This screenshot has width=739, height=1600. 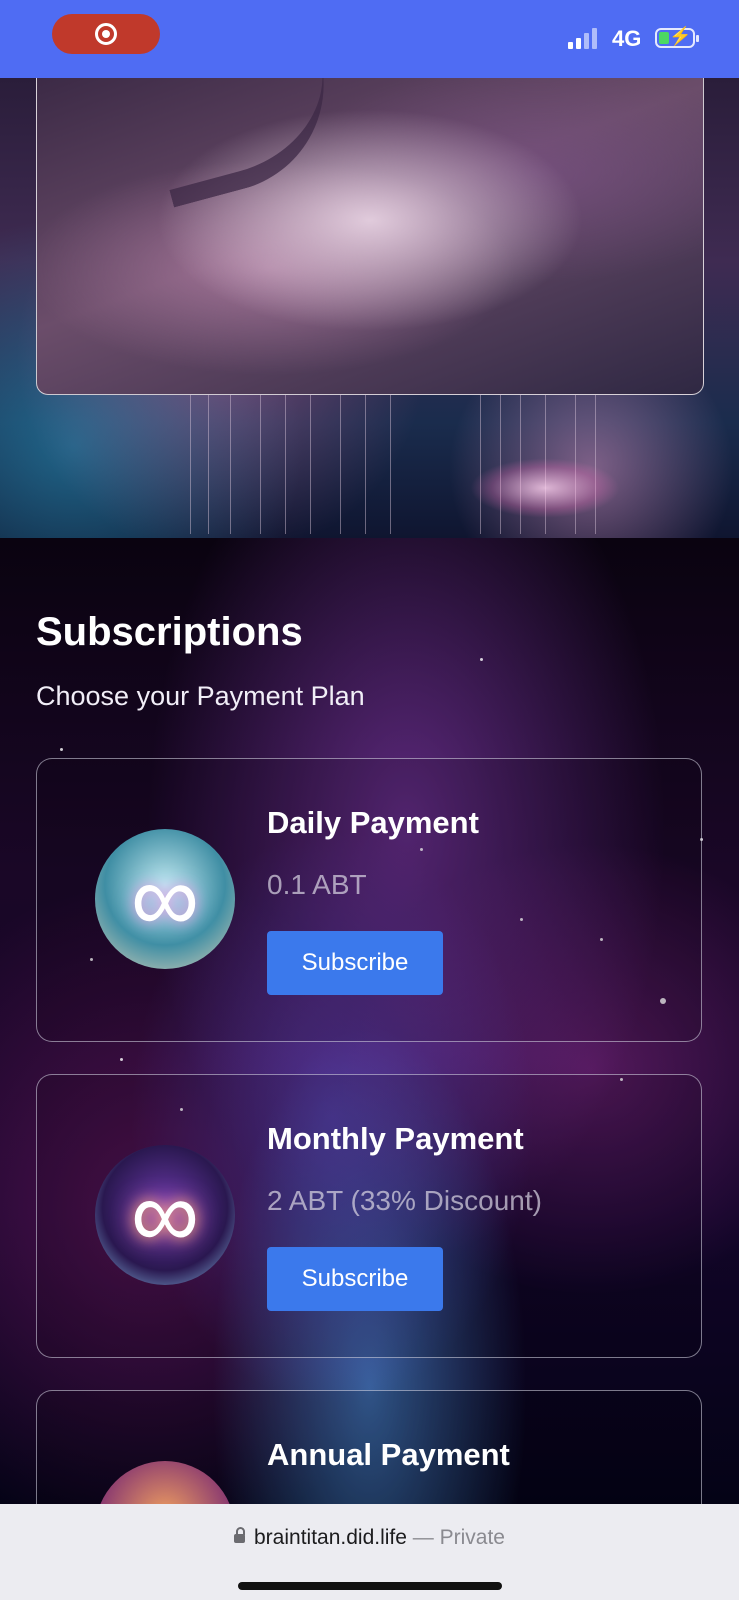 What do you see at coordinates (388, 1454) in the screenshot?
I see `plan-name: Annual Payment` at bounding box center [388, 1454].